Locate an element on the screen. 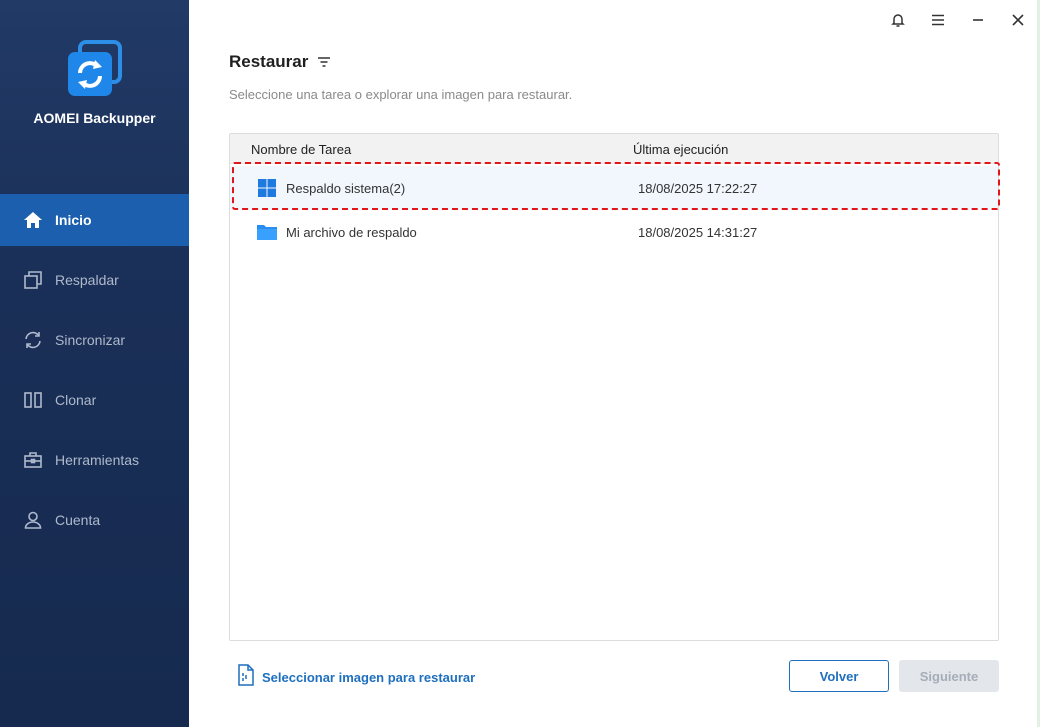 This screenshot has width=1040, height=727. back-button: Volver is located at coordinates (839, 676).